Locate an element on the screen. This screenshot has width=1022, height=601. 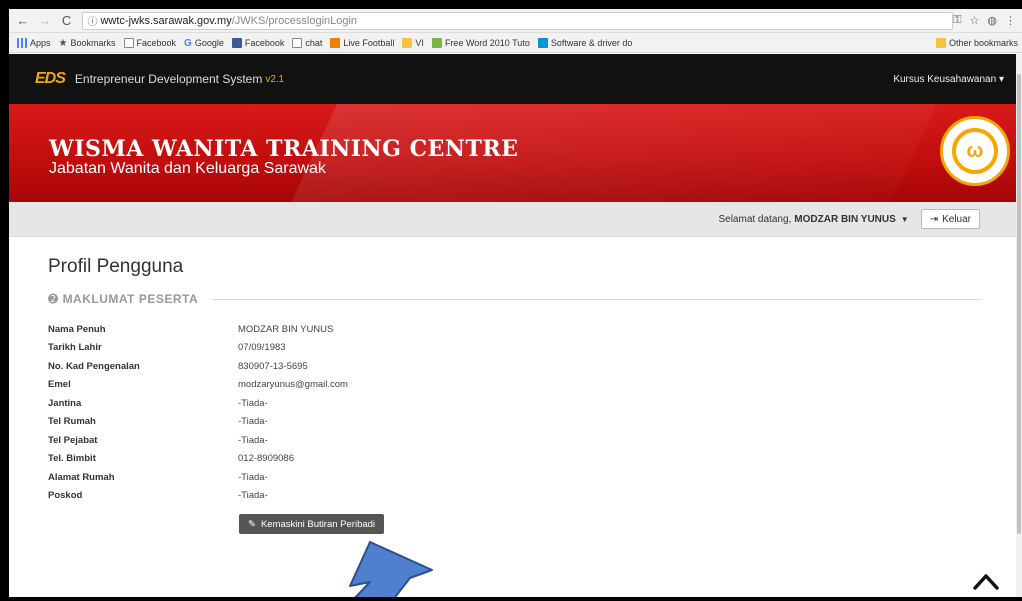
bookmark-free-word: Free Word 2010 Tuto is located at coordinates (480, 42).